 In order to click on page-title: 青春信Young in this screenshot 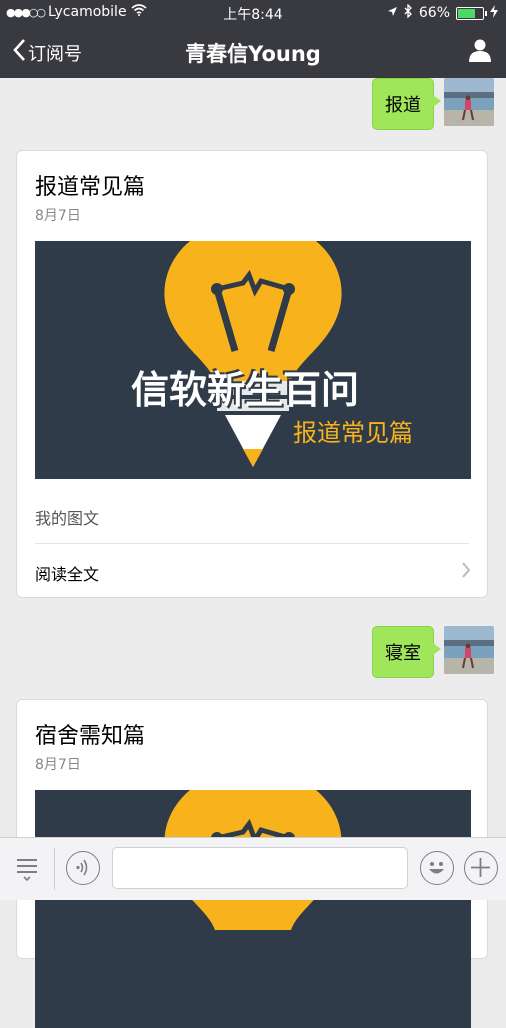, I will do `click(253, 54)`.